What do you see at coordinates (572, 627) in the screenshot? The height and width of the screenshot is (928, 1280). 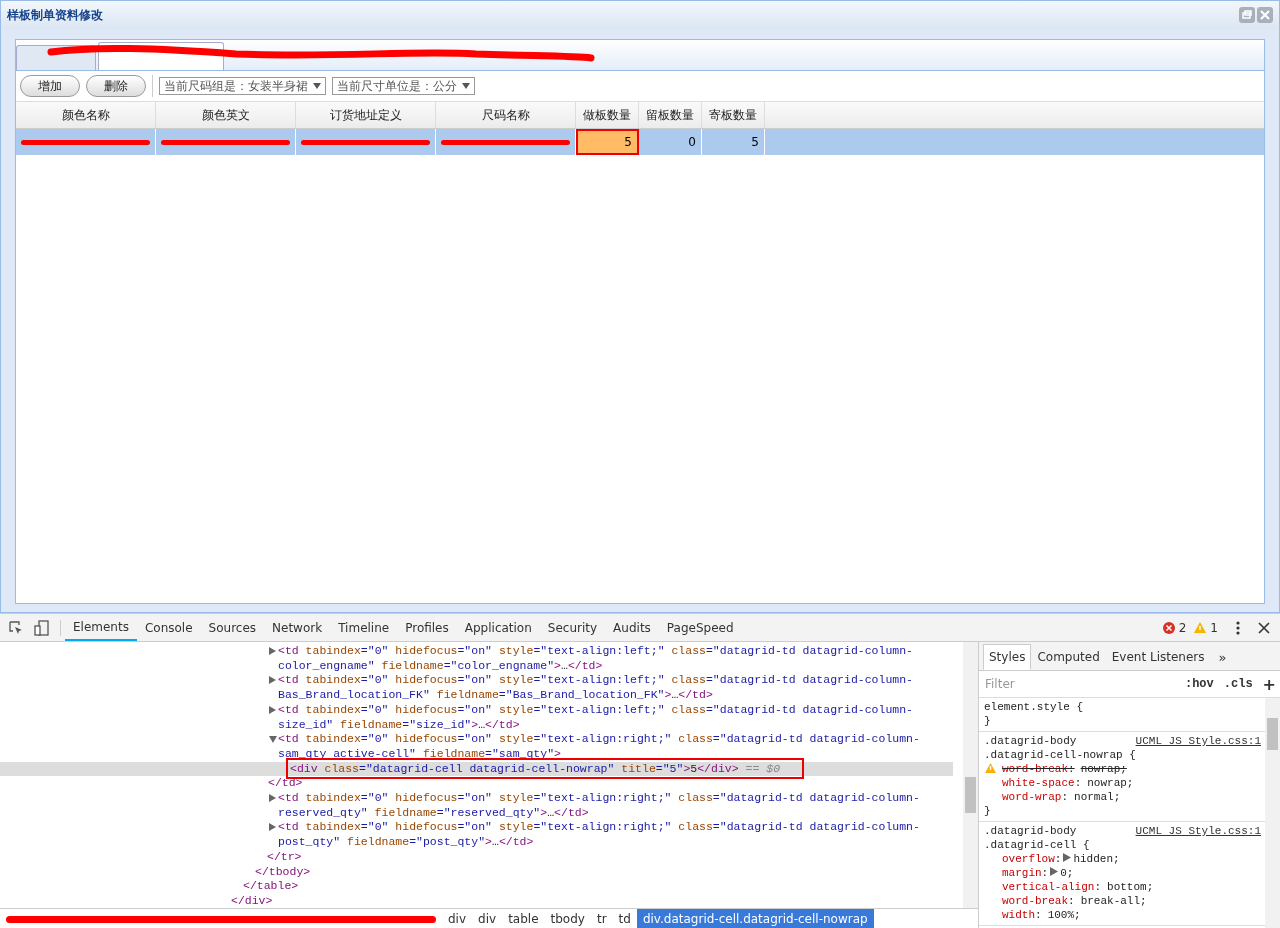 I see `devtools-tab: Security` at bounding box center [572, 627].